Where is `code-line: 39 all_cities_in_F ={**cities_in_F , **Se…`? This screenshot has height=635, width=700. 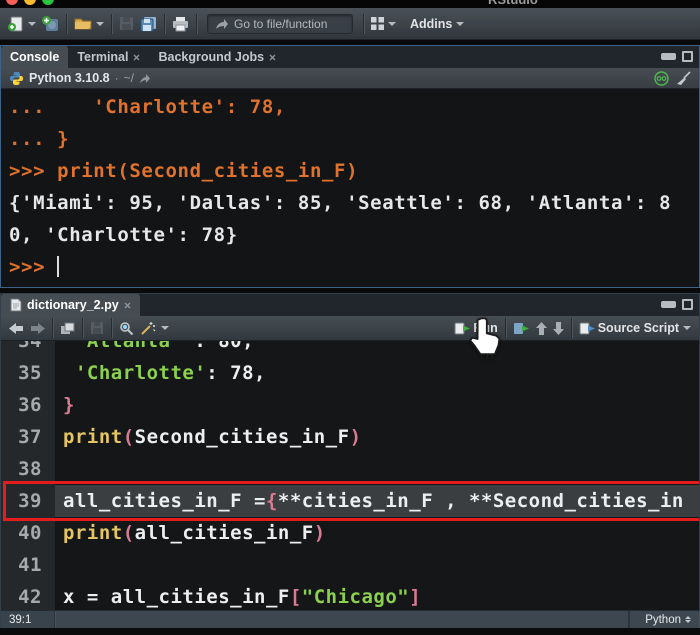 code-line: 39 all_cities_in_F ={**cities_in_F , **Se… is located at coordinates (350, 501).